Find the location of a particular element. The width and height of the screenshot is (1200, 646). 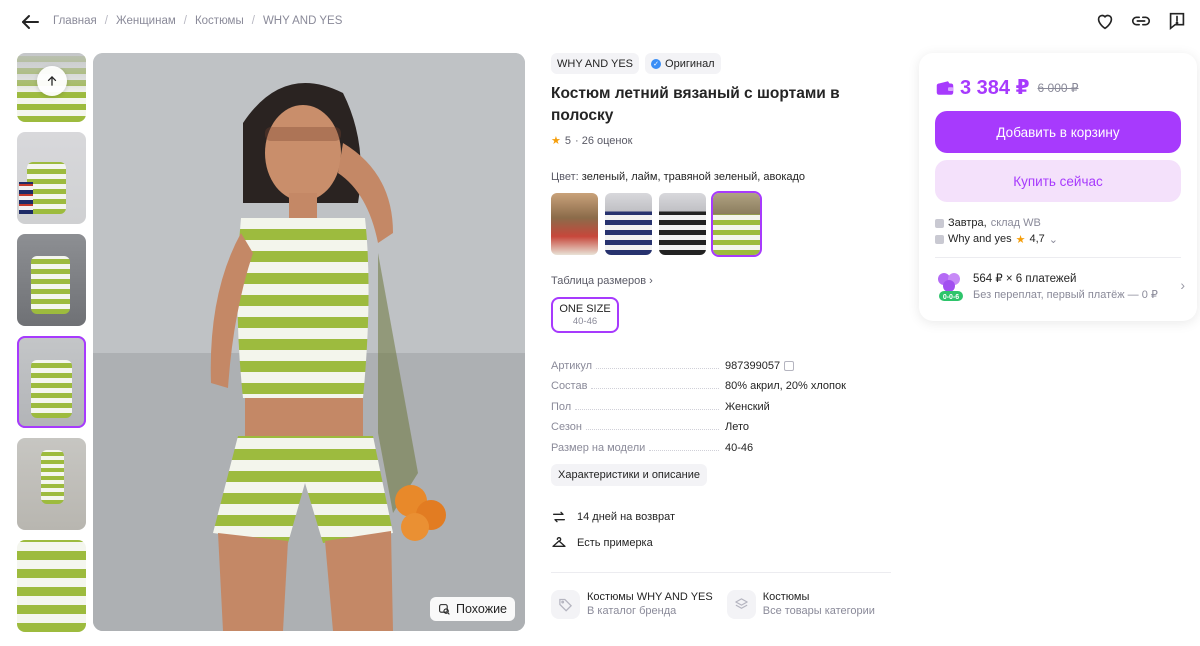

brand-catalog-link: Костюмы WHY AND YES В каталог бренда is located at coordinates (632, 604).